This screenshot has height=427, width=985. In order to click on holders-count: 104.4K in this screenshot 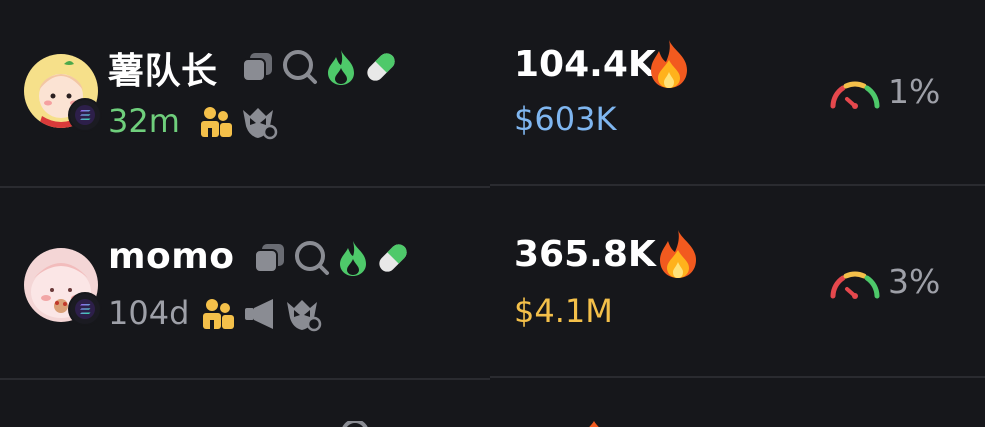, I will do `click(585, 64)`.